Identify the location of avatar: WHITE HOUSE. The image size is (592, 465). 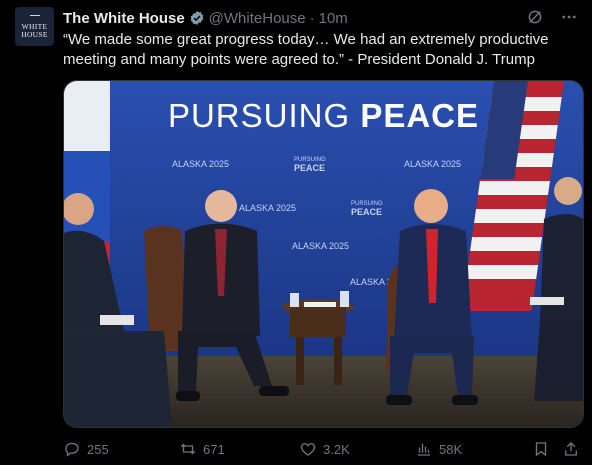
(34, 26).